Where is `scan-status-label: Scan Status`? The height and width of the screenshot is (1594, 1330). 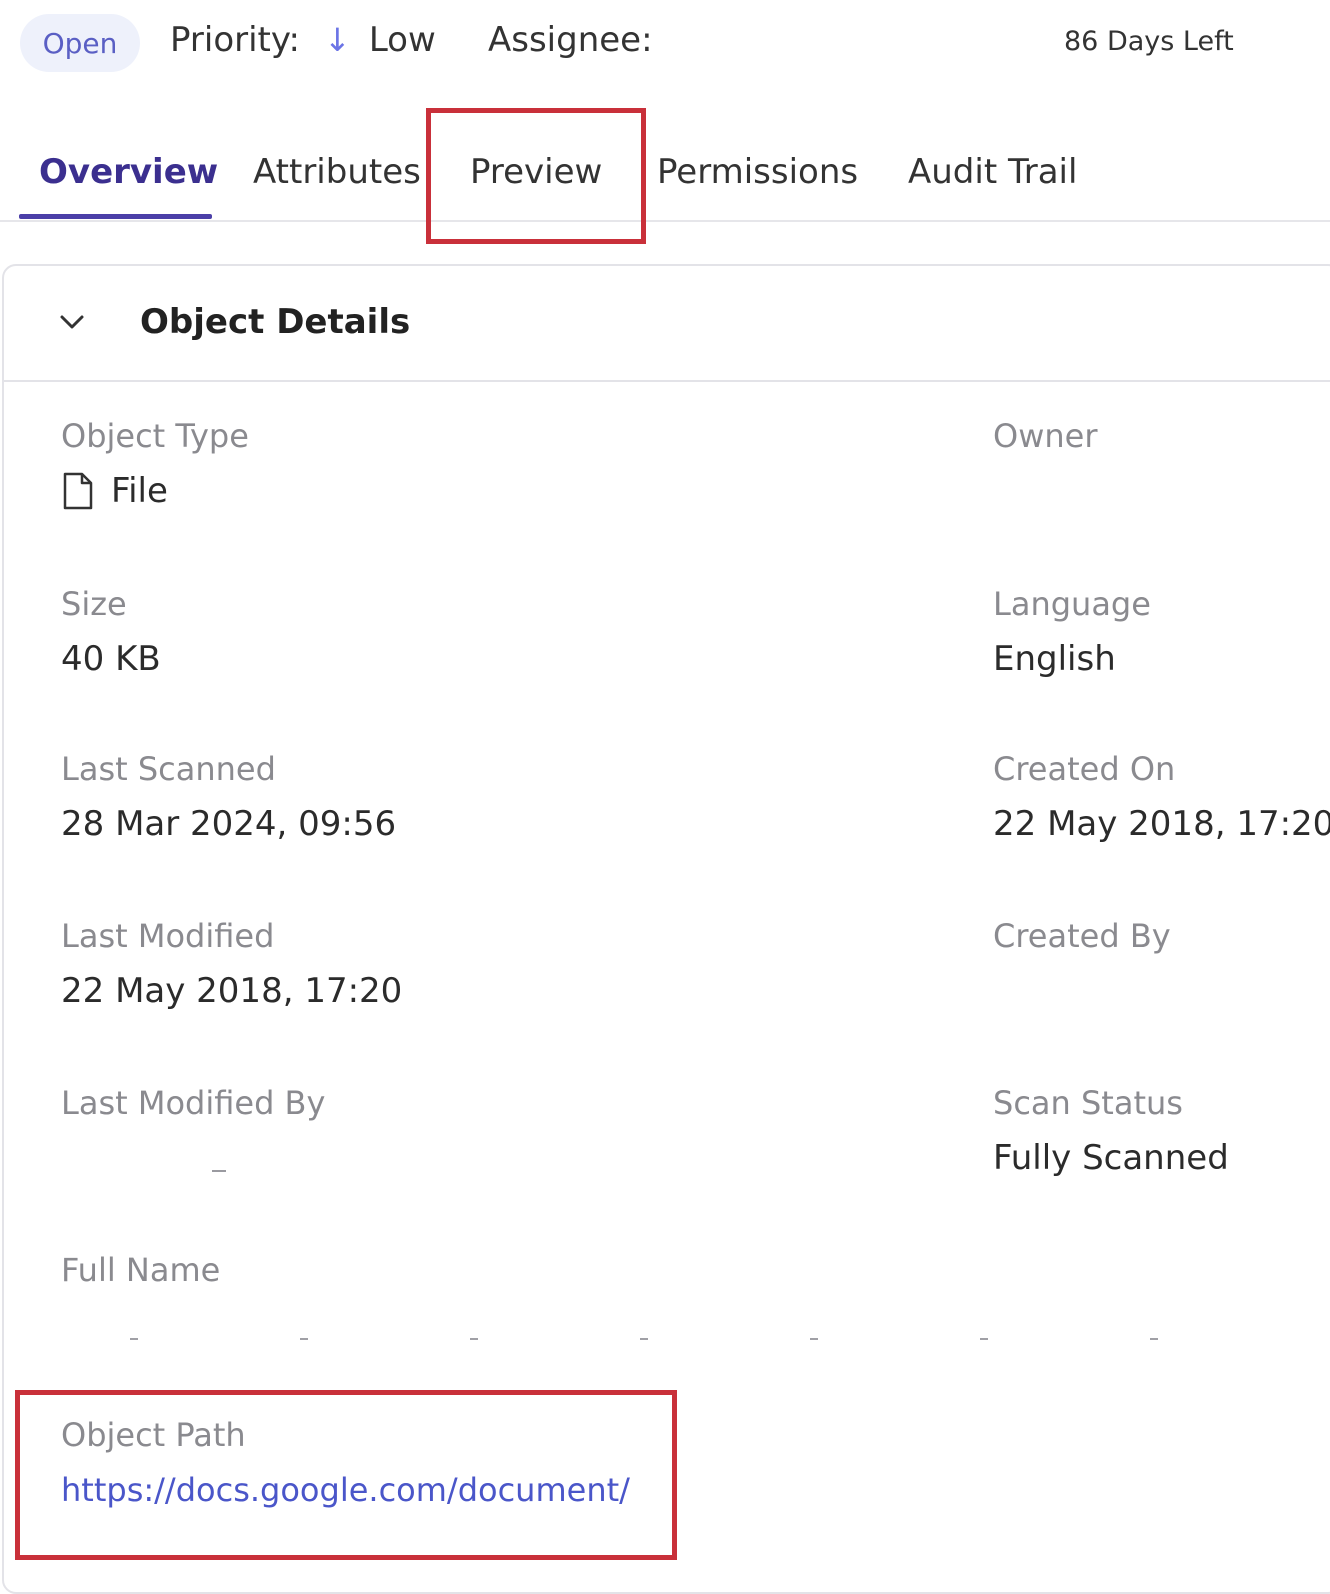
scan-status-label: Scan Status is located at coordinates (1088, 1103).